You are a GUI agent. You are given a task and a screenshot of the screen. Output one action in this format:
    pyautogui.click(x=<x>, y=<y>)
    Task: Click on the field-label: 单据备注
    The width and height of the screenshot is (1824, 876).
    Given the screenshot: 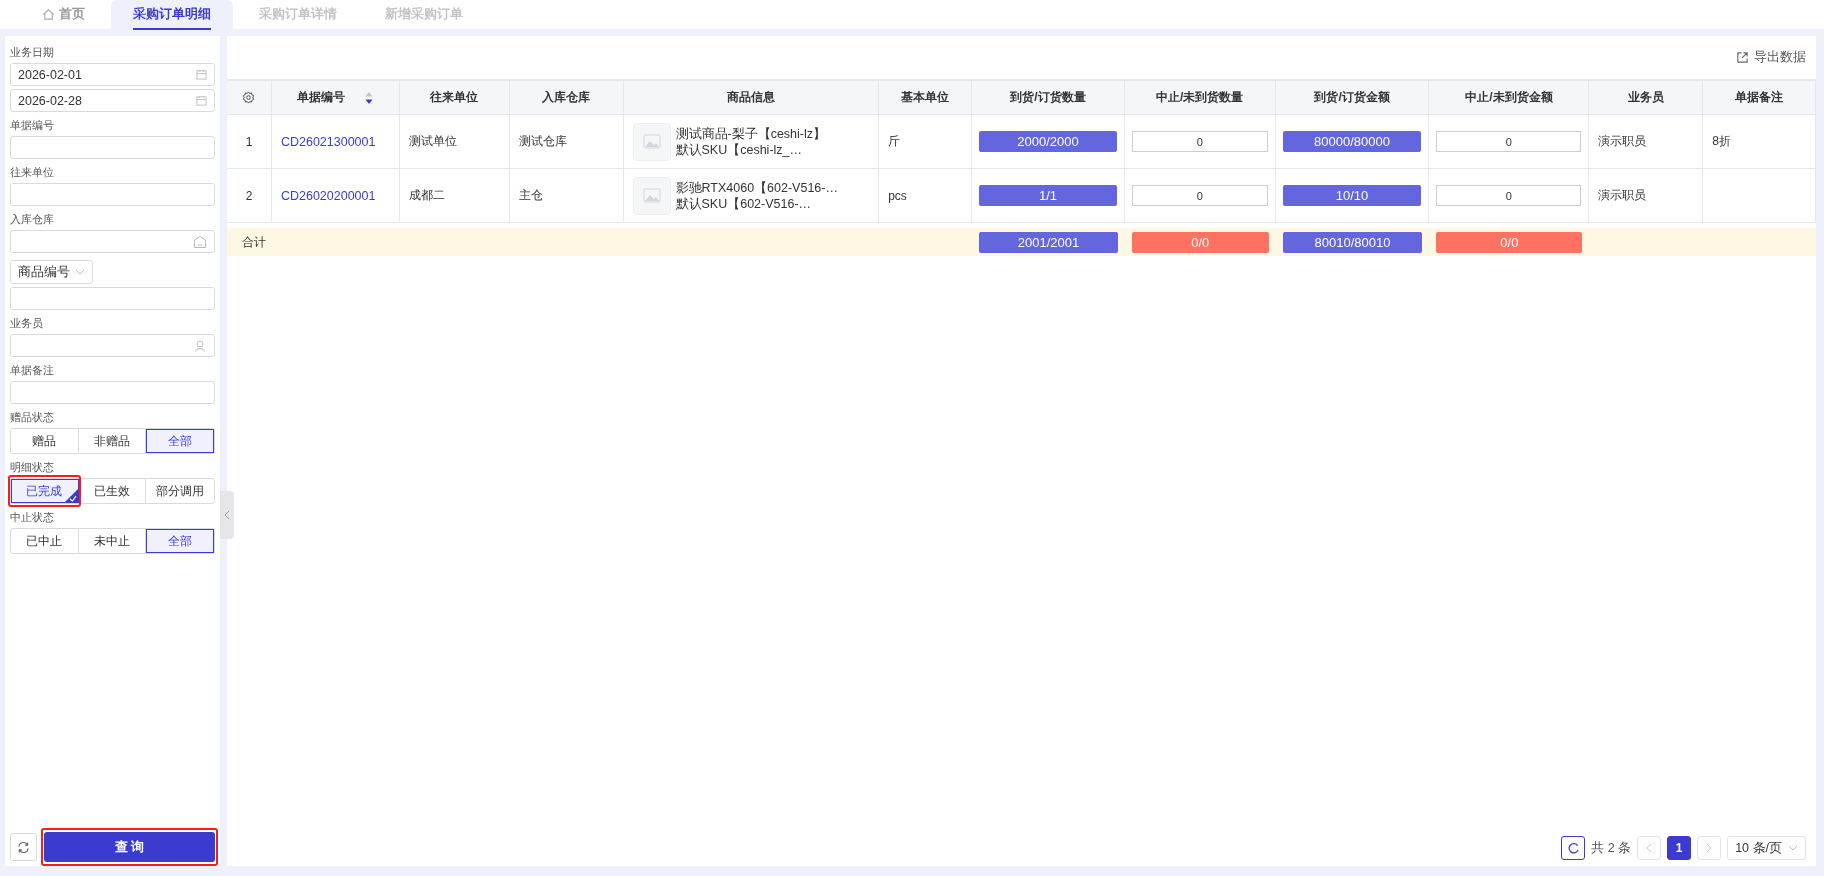 What is the action you would take?
    pyautogui.click(x=32, y=370)
    